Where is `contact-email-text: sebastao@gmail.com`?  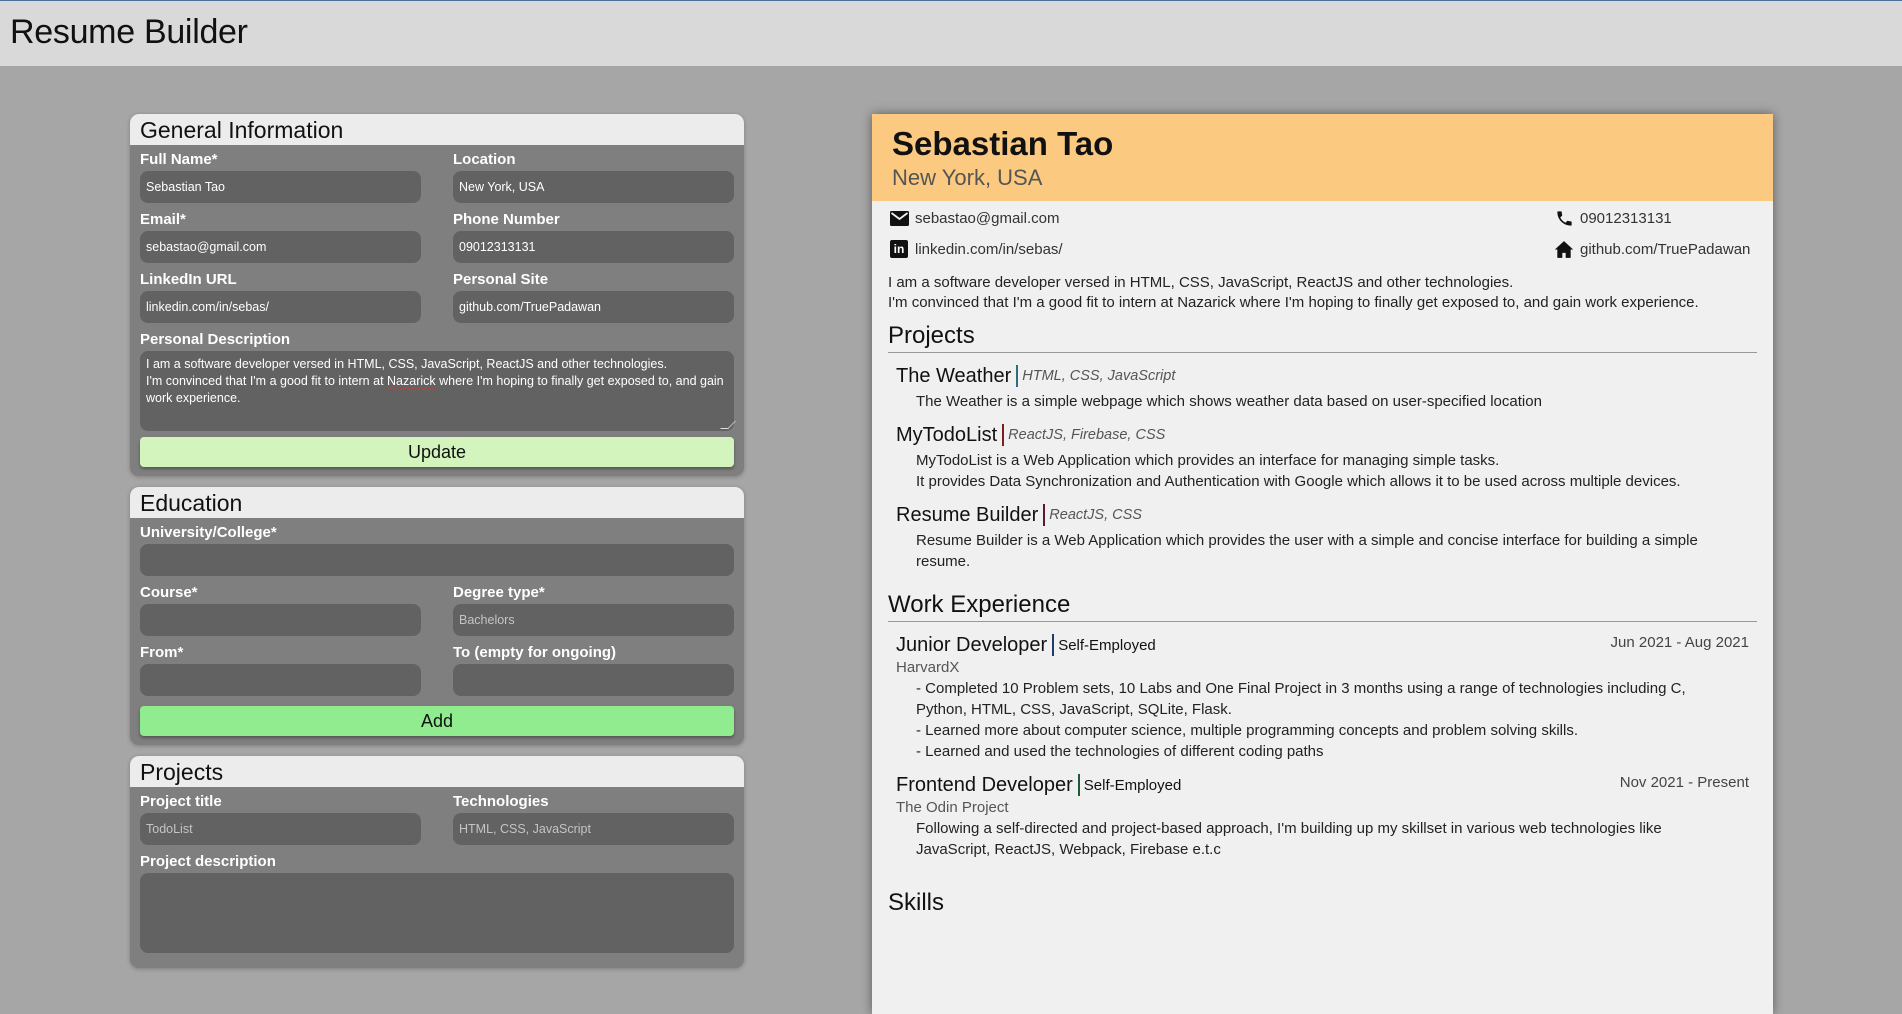
contact-email-text: sebastao@gmail.com is located at coordinates (987, 218).